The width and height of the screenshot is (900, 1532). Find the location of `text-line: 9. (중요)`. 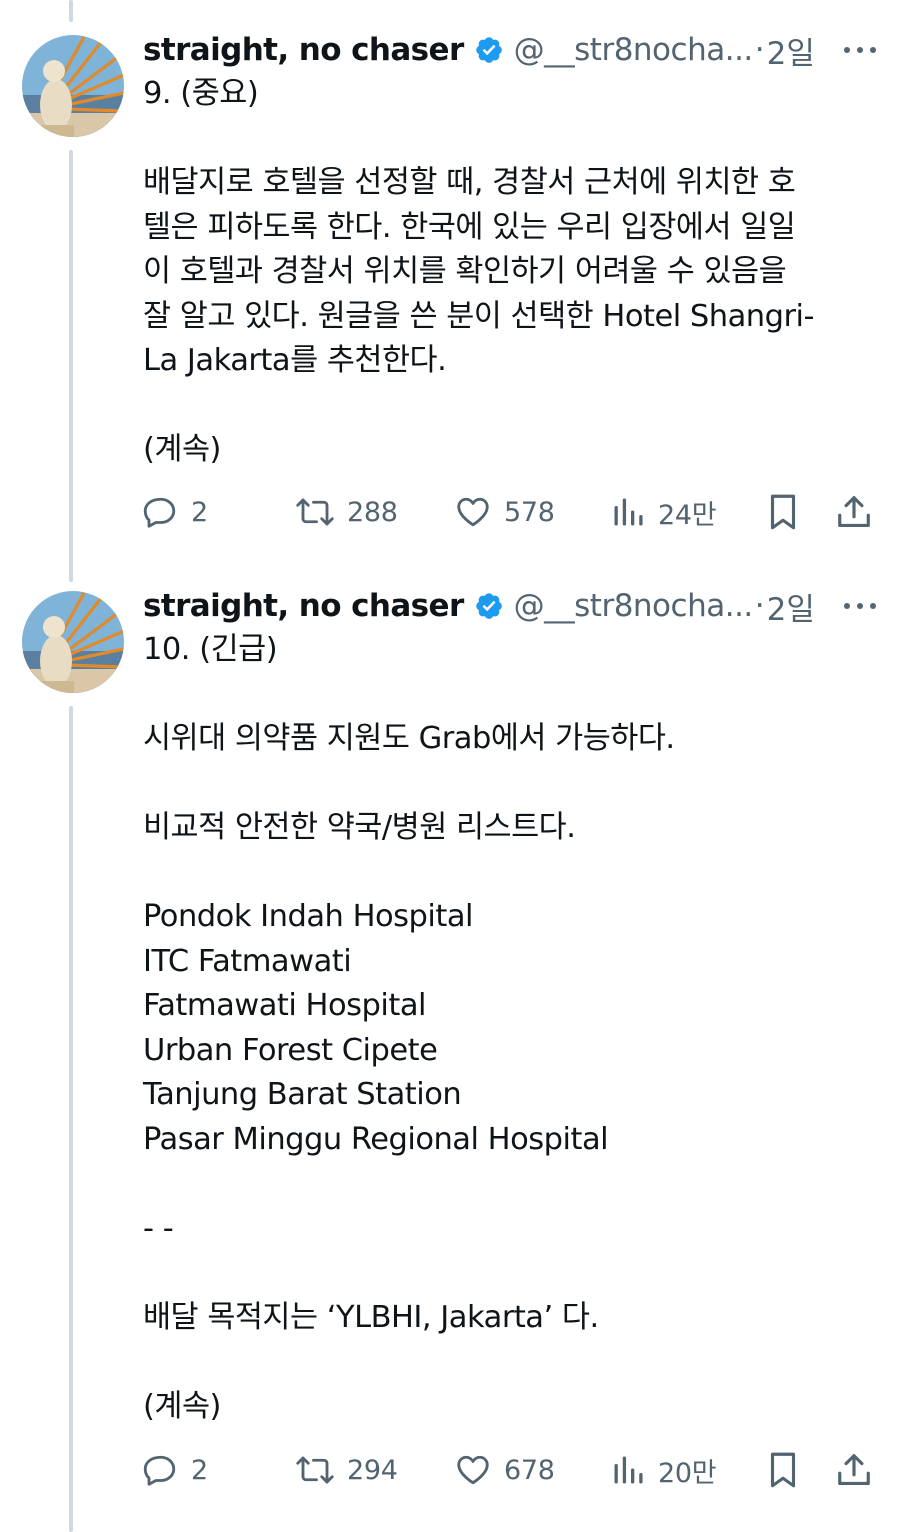

text-line: 9. (중요) is located at coordinates (201, 93).